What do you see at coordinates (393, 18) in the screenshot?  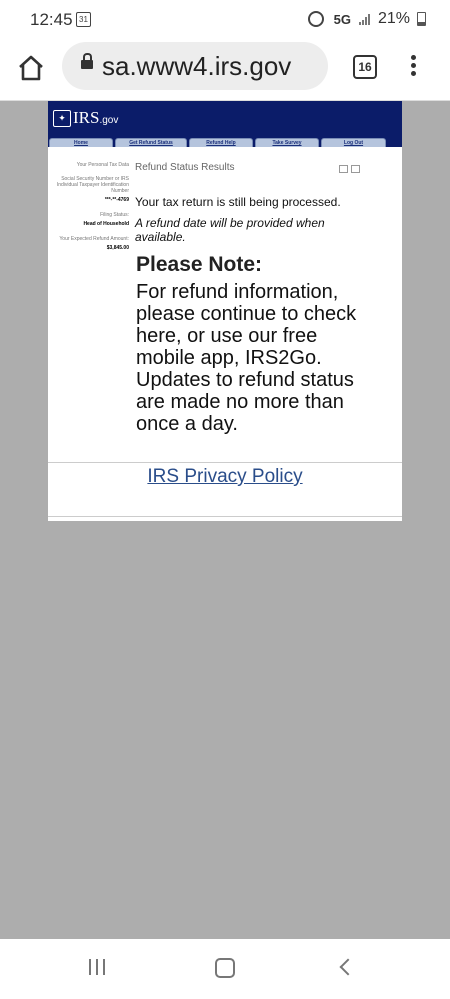 I see `battery-percent: 21%` at bounding box center [393, 18].